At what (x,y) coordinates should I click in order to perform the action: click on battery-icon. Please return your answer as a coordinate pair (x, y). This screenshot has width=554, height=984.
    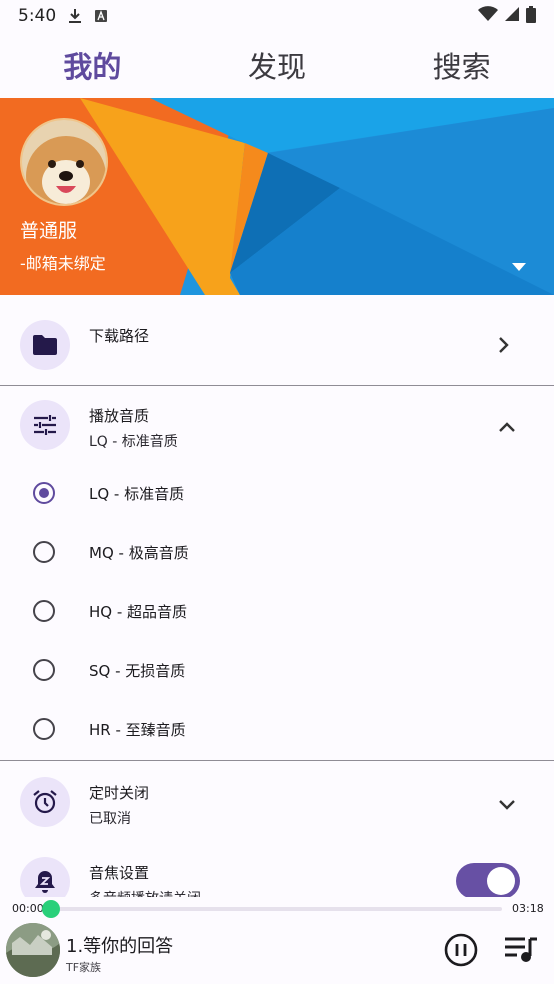
    Looking at the image, I should click on (531, 16).